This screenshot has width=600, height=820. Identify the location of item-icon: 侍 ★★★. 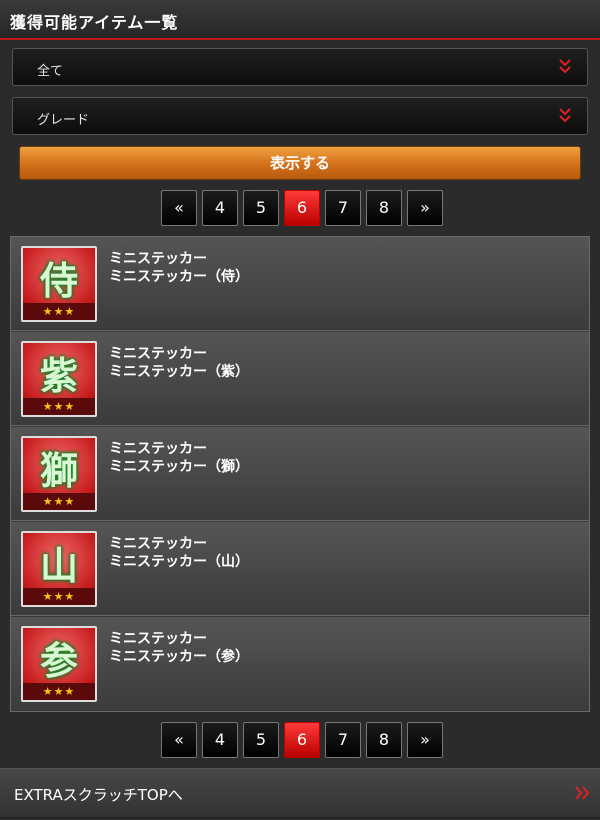
(59, 284).